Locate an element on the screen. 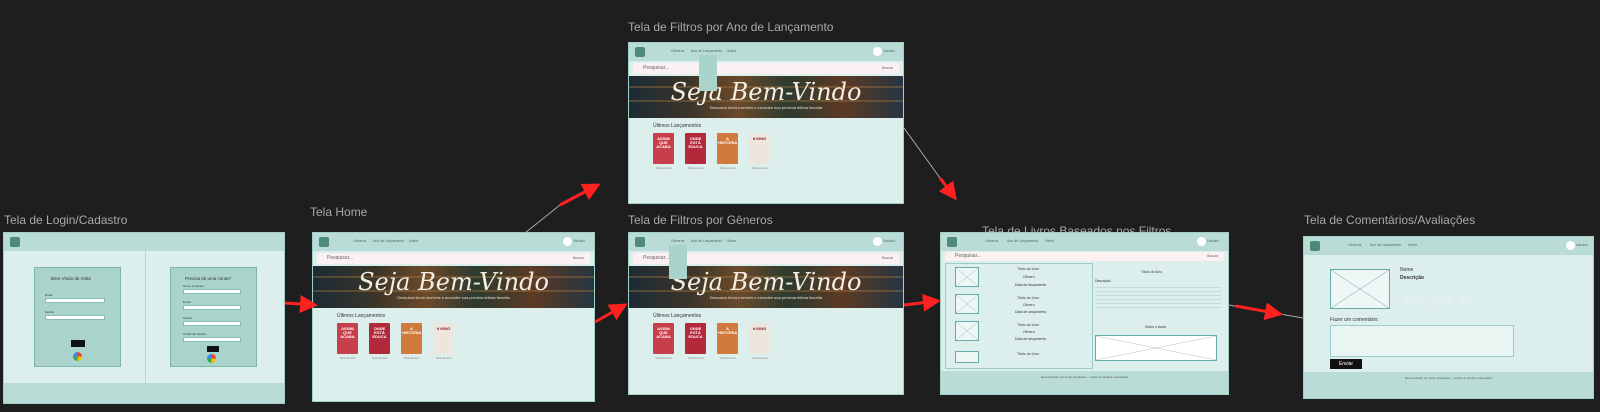 The height and width of the screenshot is (412, 1600). connector-livros-comentarios is located at coordinates (1259, 311).